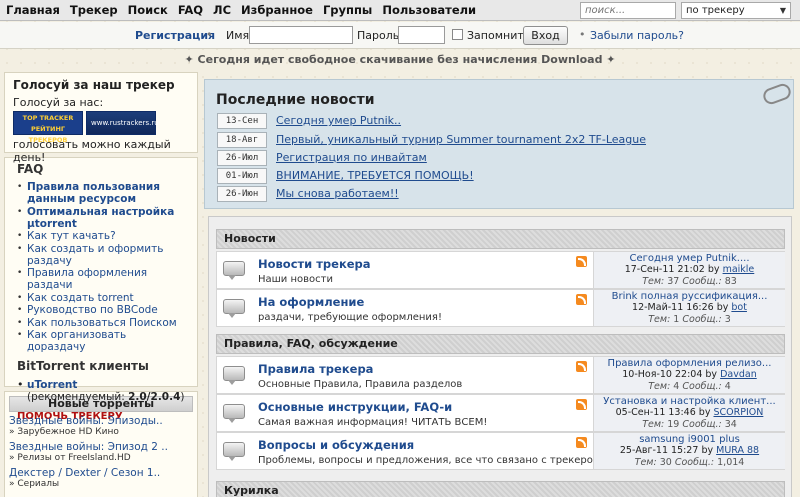 The width and height of the screenshot is (800, 497). Describe the element at coordinates (350, 317) in the screenshot. I see `forum-description: раздачи, требующие оформления!` at that location.